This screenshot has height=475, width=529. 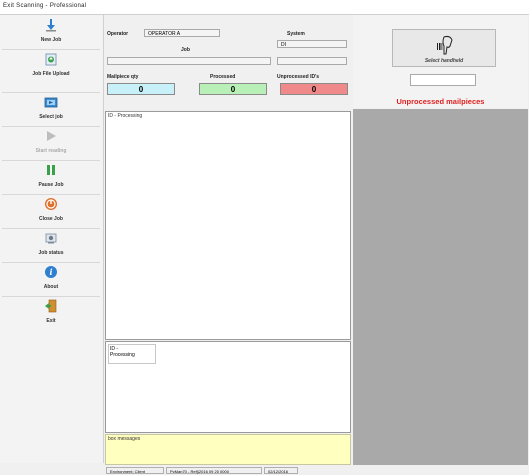 I want to click on close-job-button: Close Job, so click(x=51, y=209).